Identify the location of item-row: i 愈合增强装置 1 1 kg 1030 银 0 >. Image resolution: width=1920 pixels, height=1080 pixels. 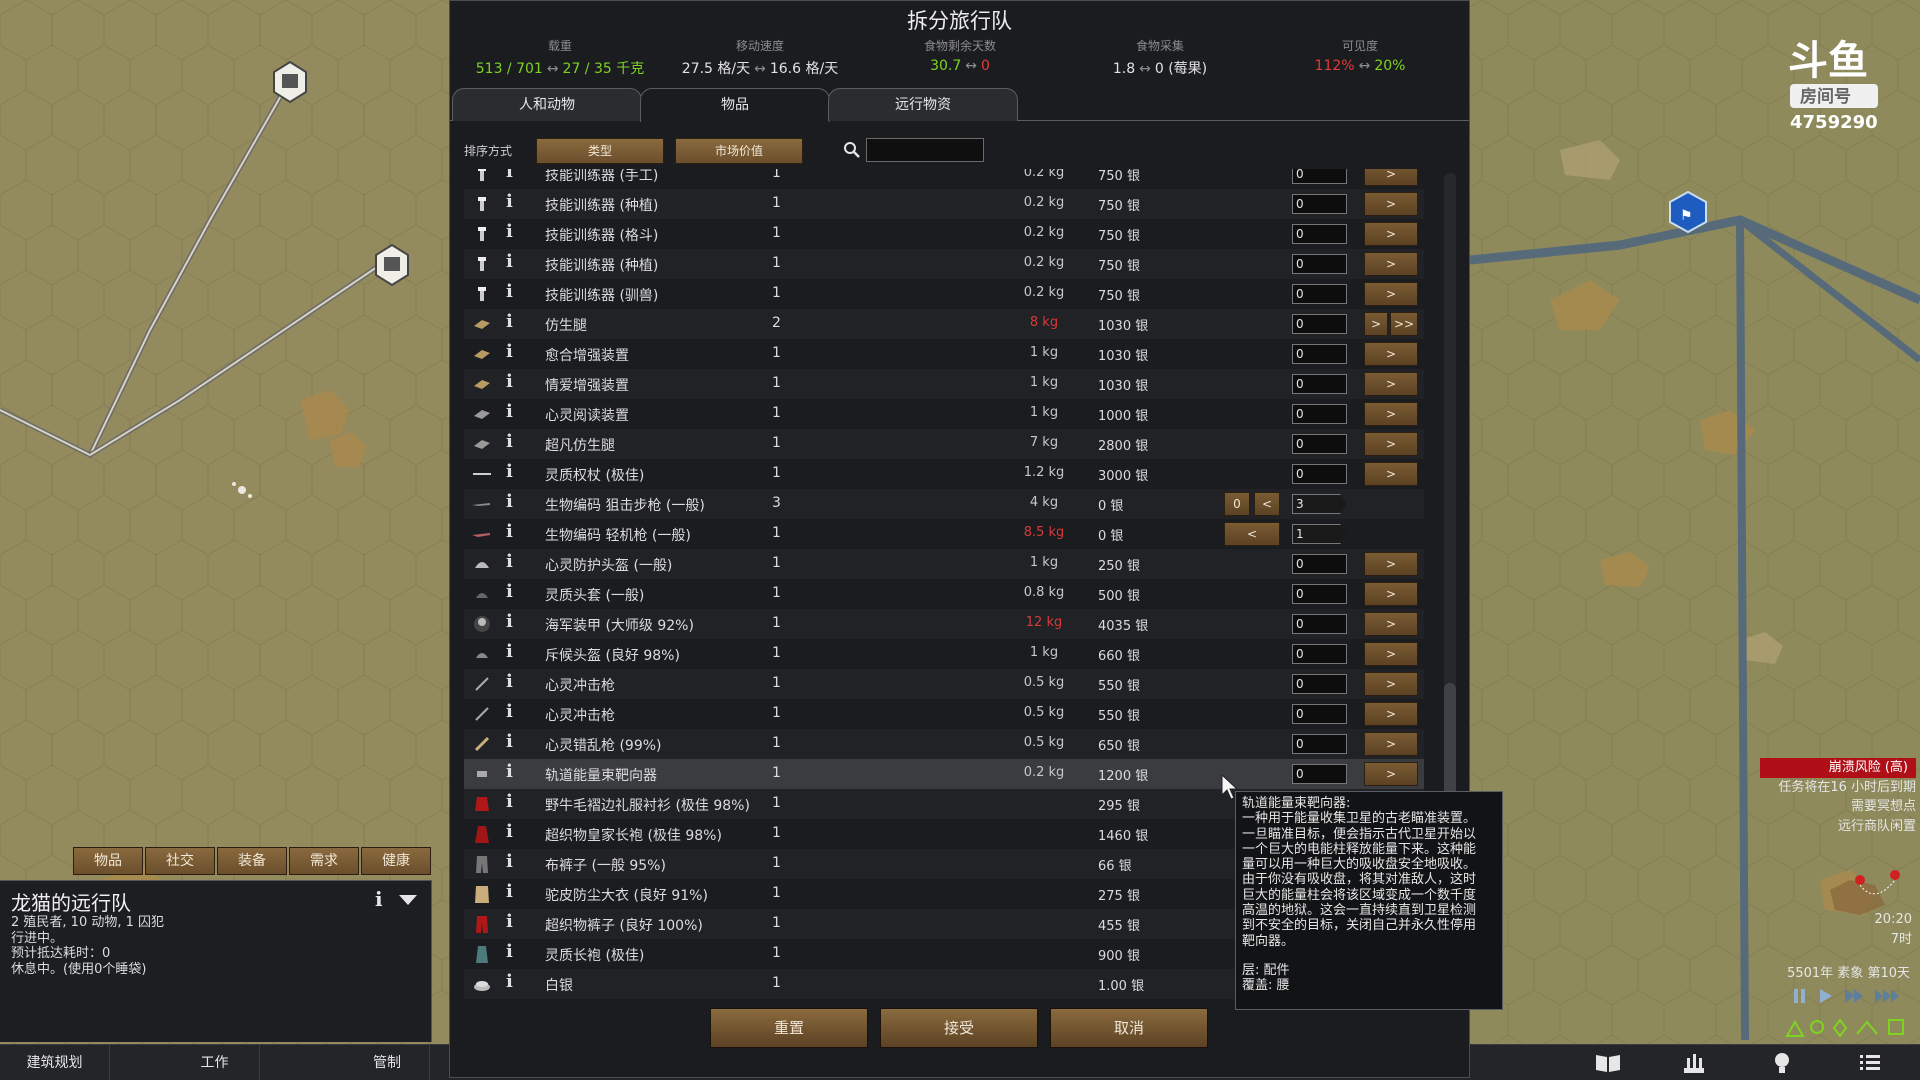
(944, 354).